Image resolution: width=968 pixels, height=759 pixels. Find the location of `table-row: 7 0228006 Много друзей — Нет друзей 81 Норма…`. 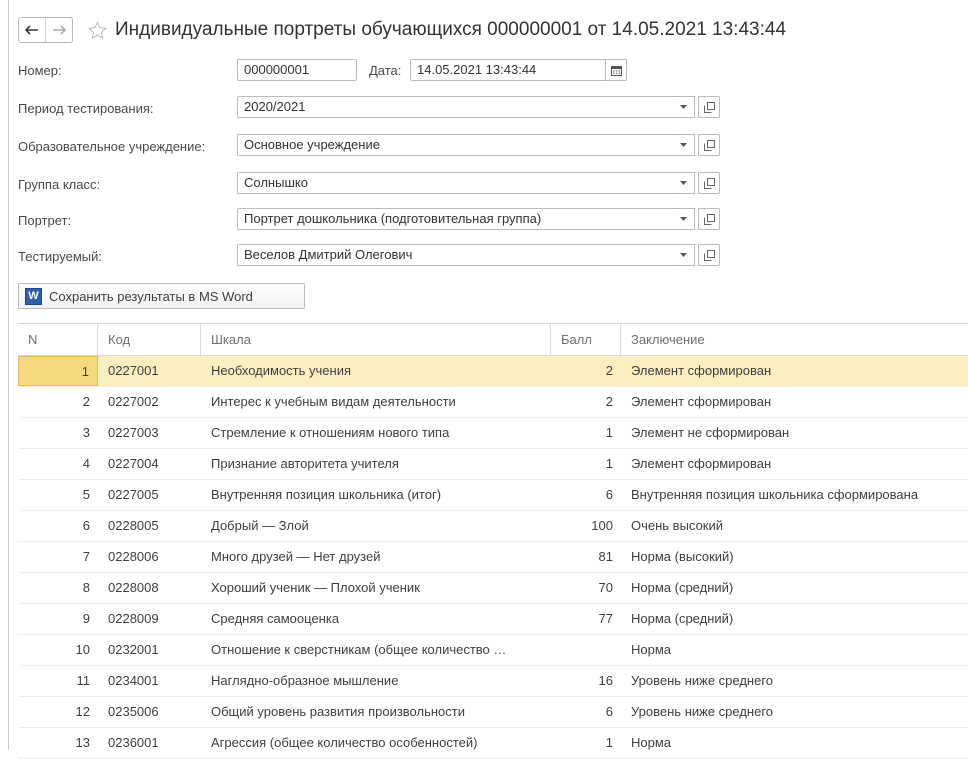

table-row: 7 0228006 Много друзей — Нет друзей 81 Норма… is located at coordinates (493, 557).